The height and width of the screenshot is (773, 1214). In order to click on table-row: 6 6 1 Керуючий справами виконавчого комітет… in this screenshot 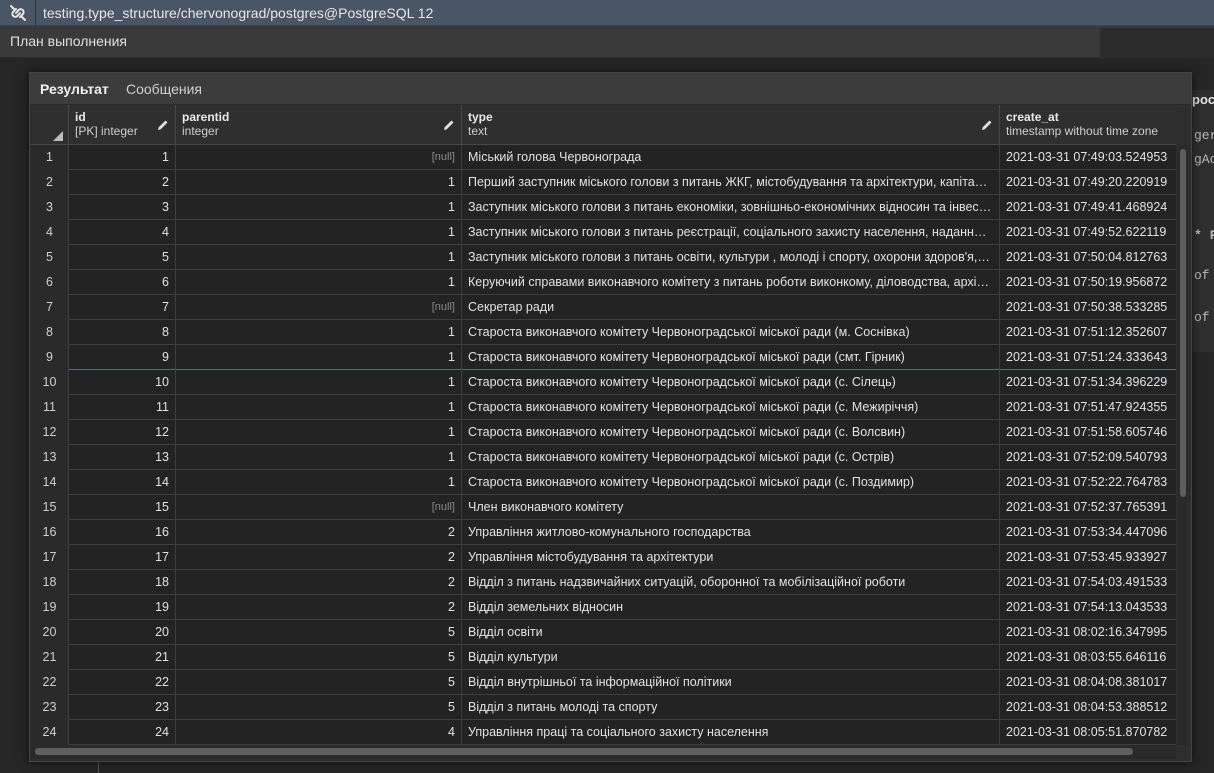, I will do `click(603, 282)`.